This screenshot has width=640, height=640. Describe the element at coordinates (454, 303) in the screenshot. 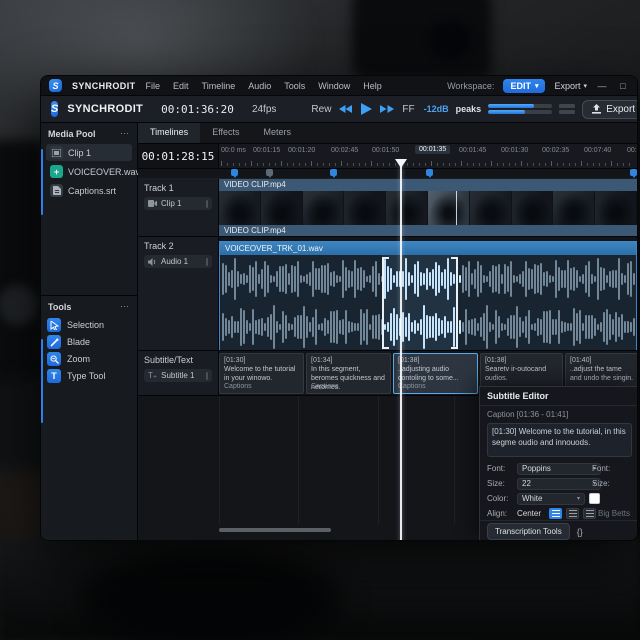

I see `selection-out-handle` at that location.